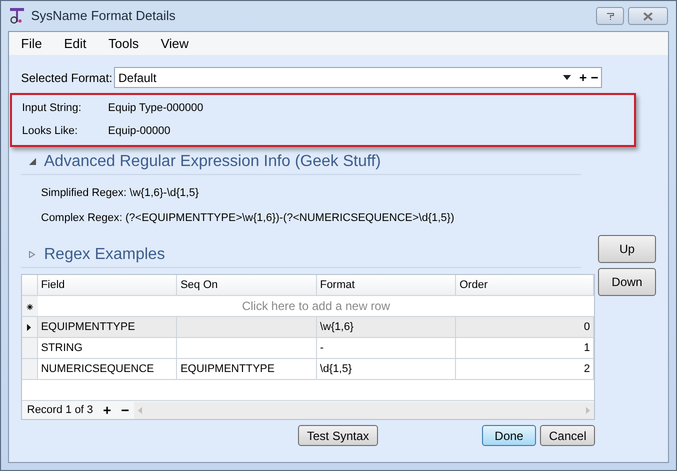 The image size is (677, 471). What do you see at coordinates (386, 285) in the screenshot?
I see `column-header: Format` at bounding box center [386, 285].